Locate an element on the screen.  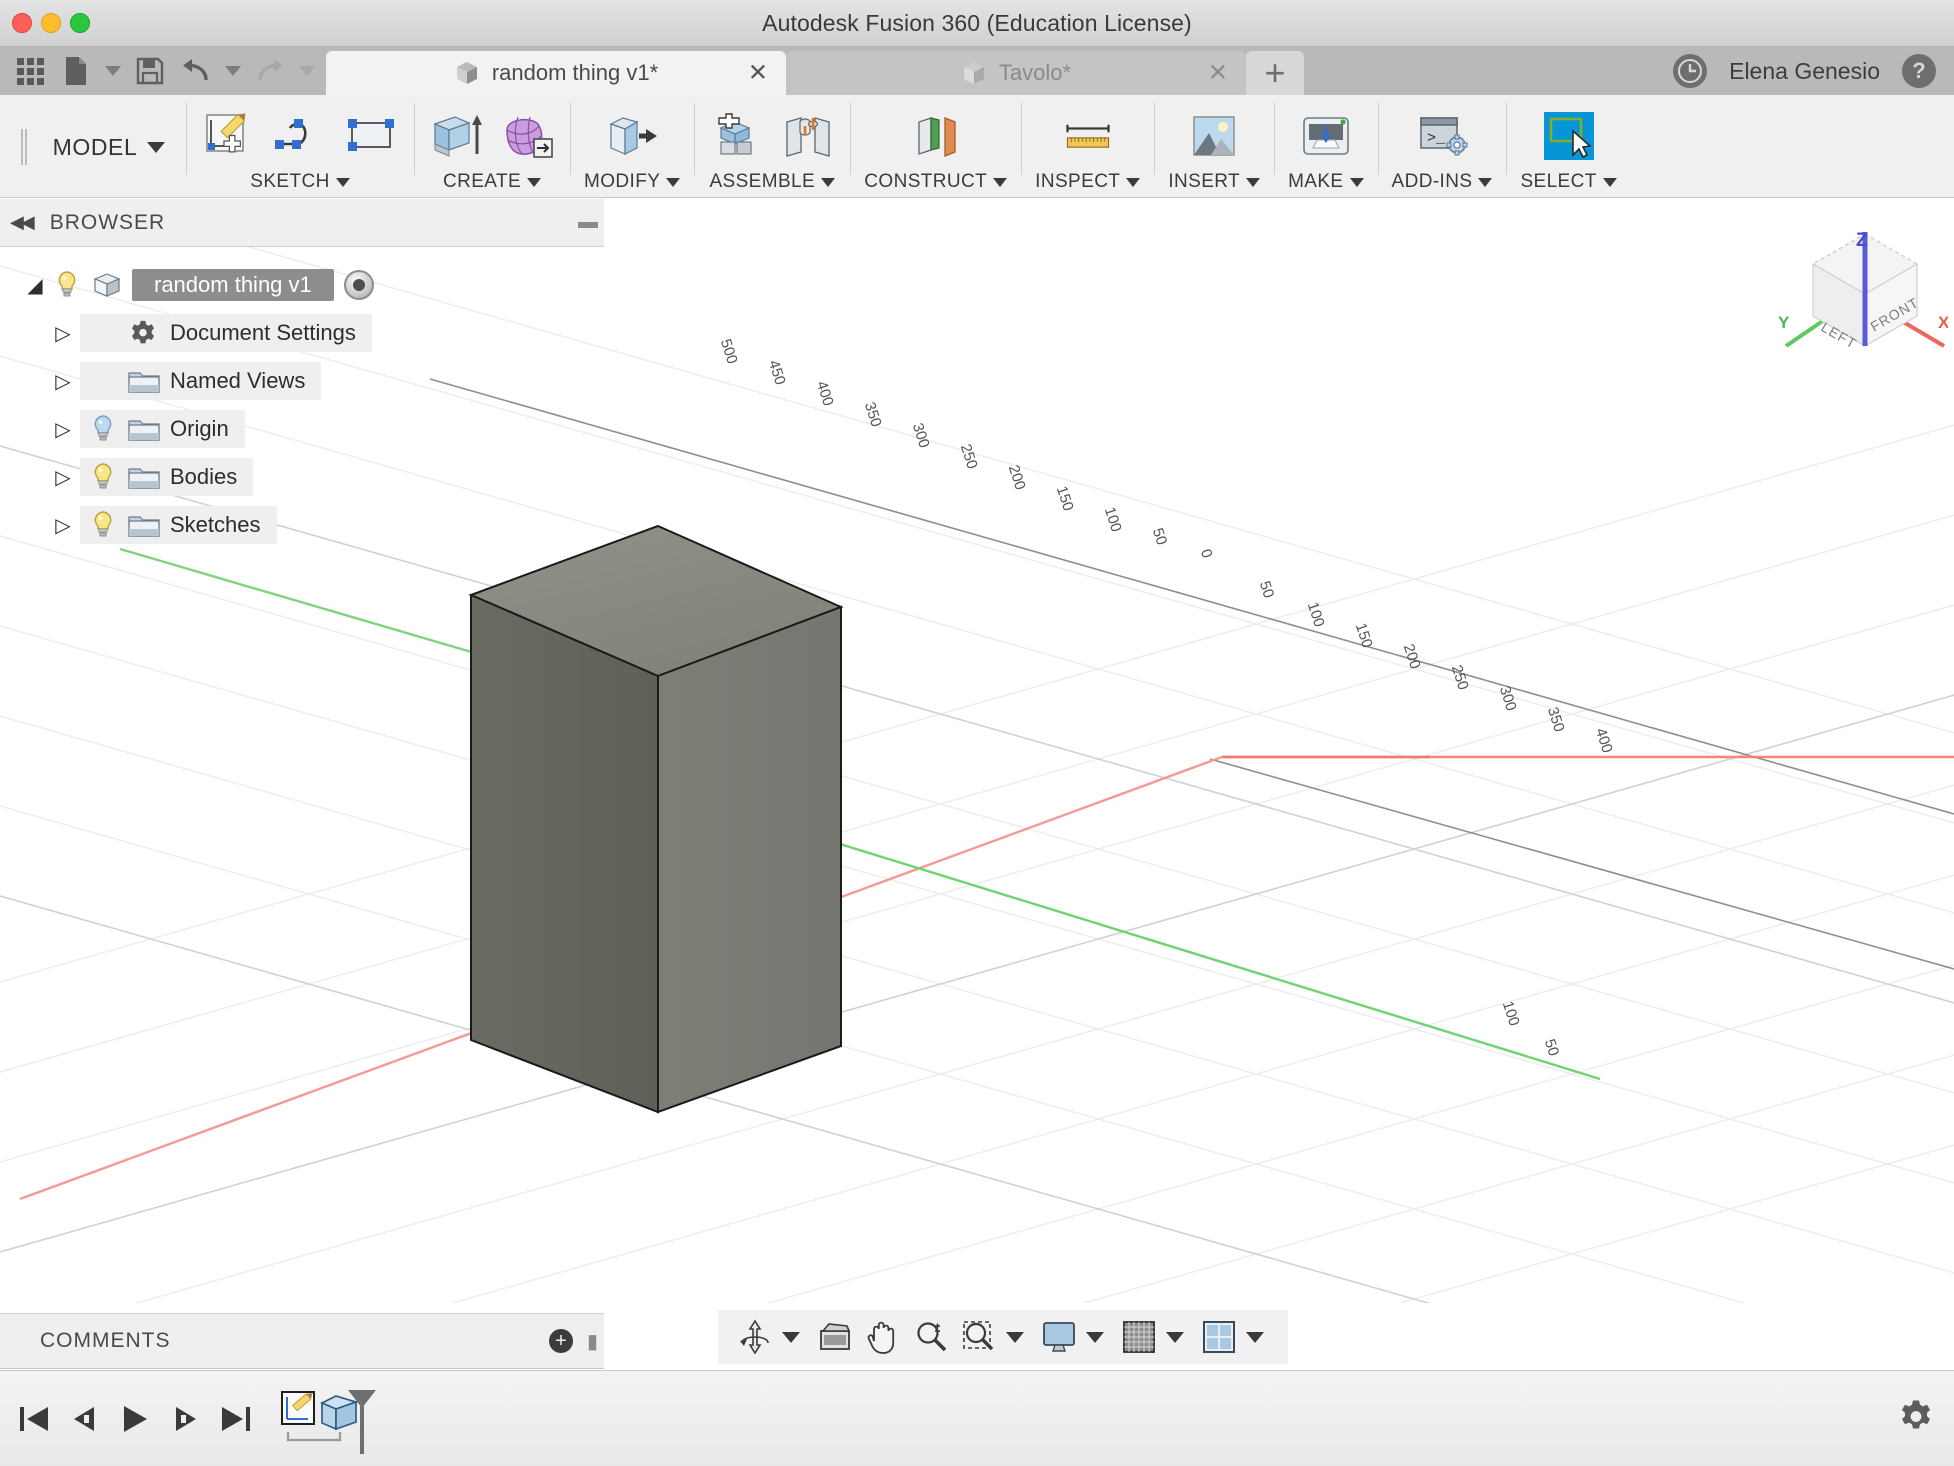
rectangle-icon is located at coordinates (372, 136).